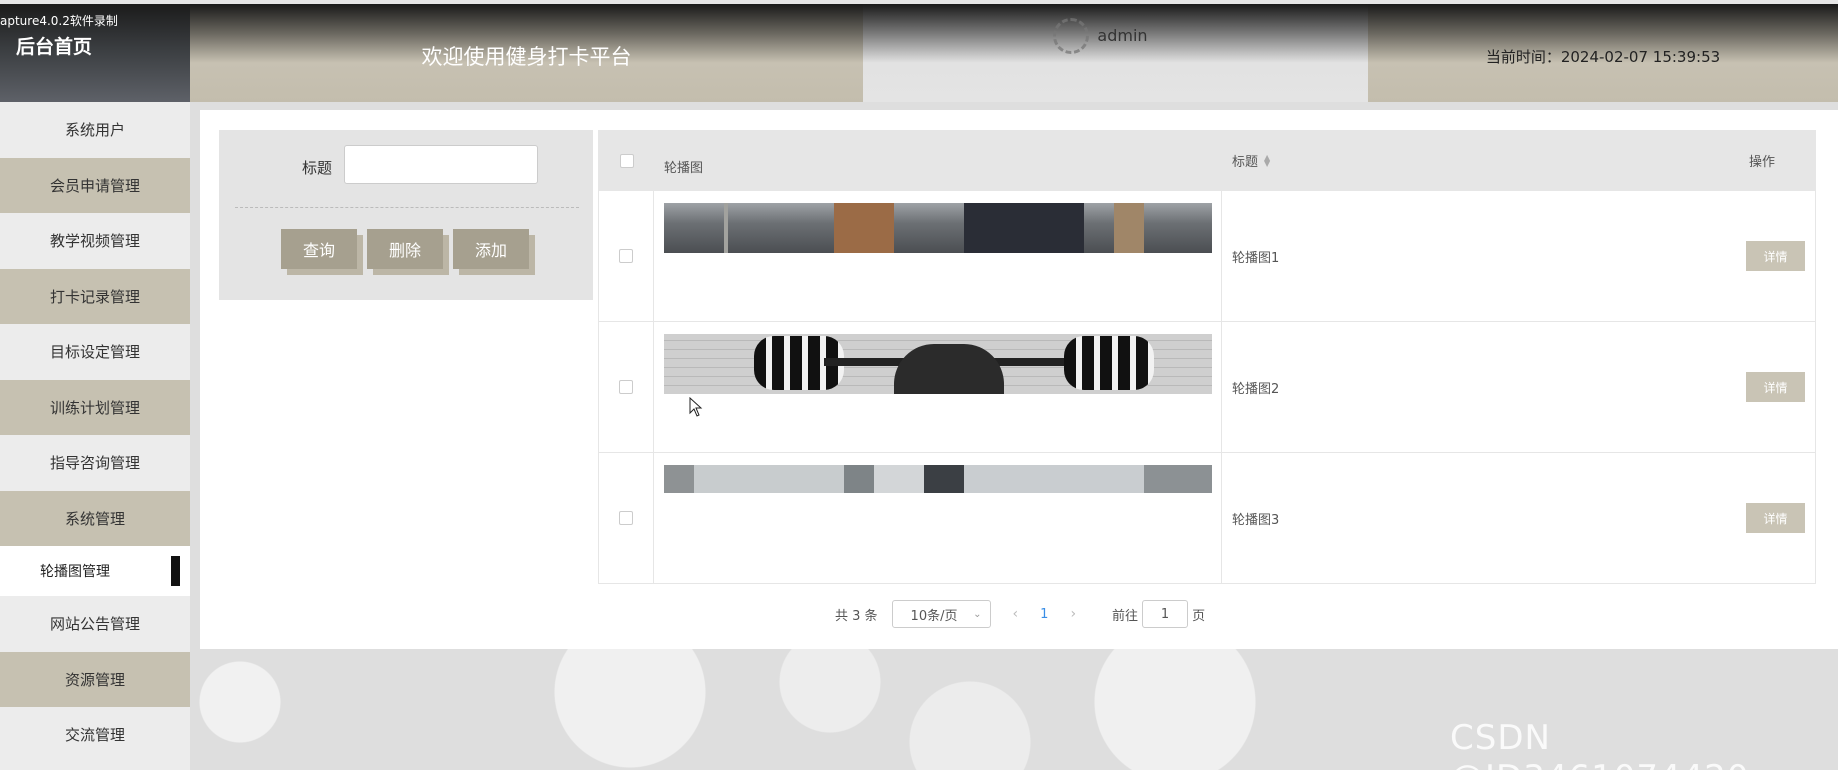  Describe the element at coordinates (95, 679) in the screenshot. I see `sidebar-item-resources: 资源管理` at that location.